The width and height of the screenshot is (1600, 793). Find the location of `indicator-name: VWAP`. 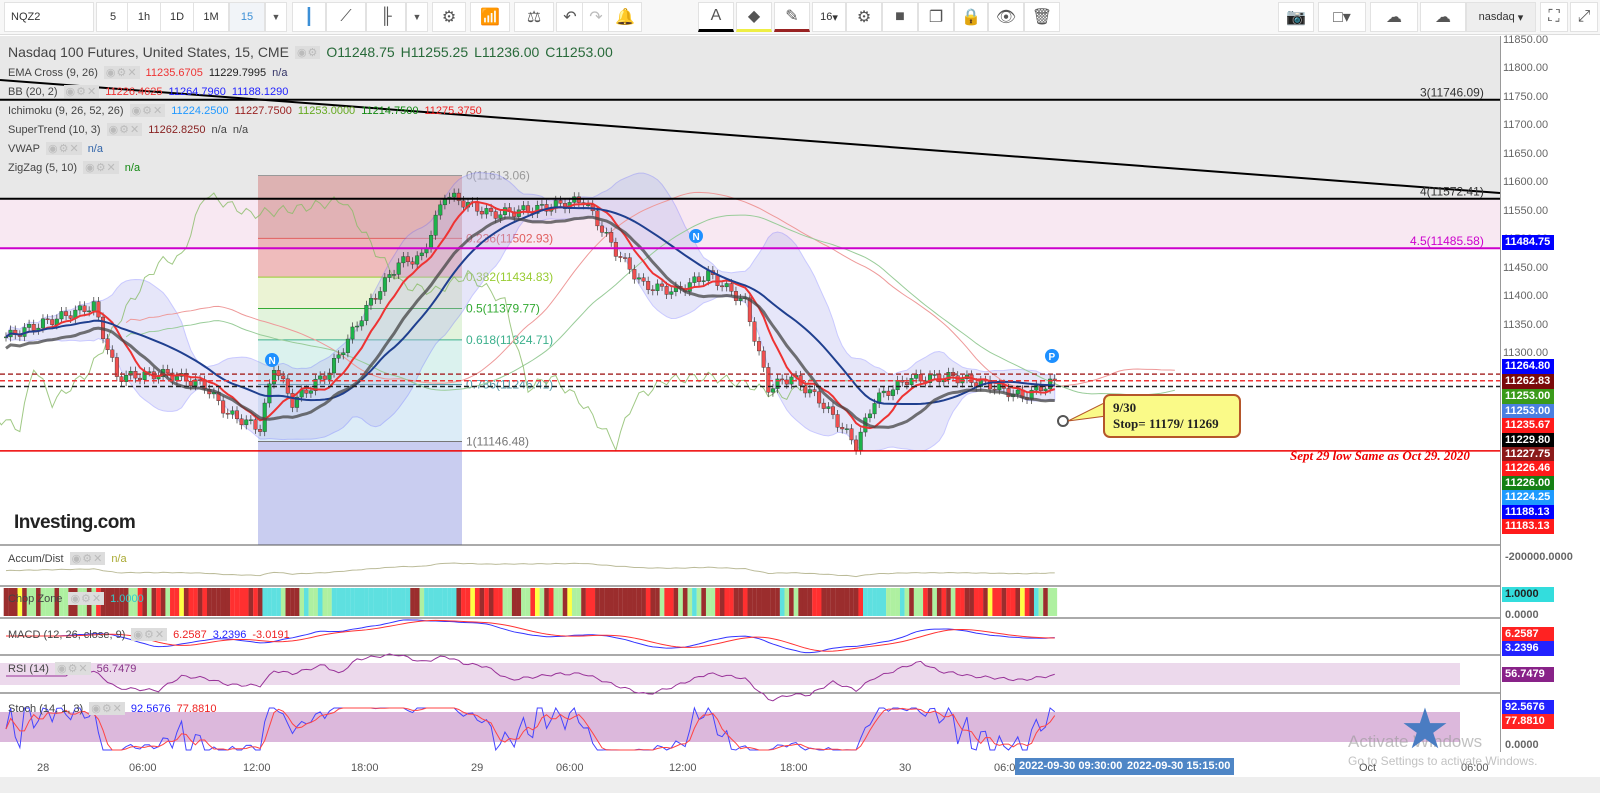

indicator-name: VWAP is located at coordinates (24, 148).